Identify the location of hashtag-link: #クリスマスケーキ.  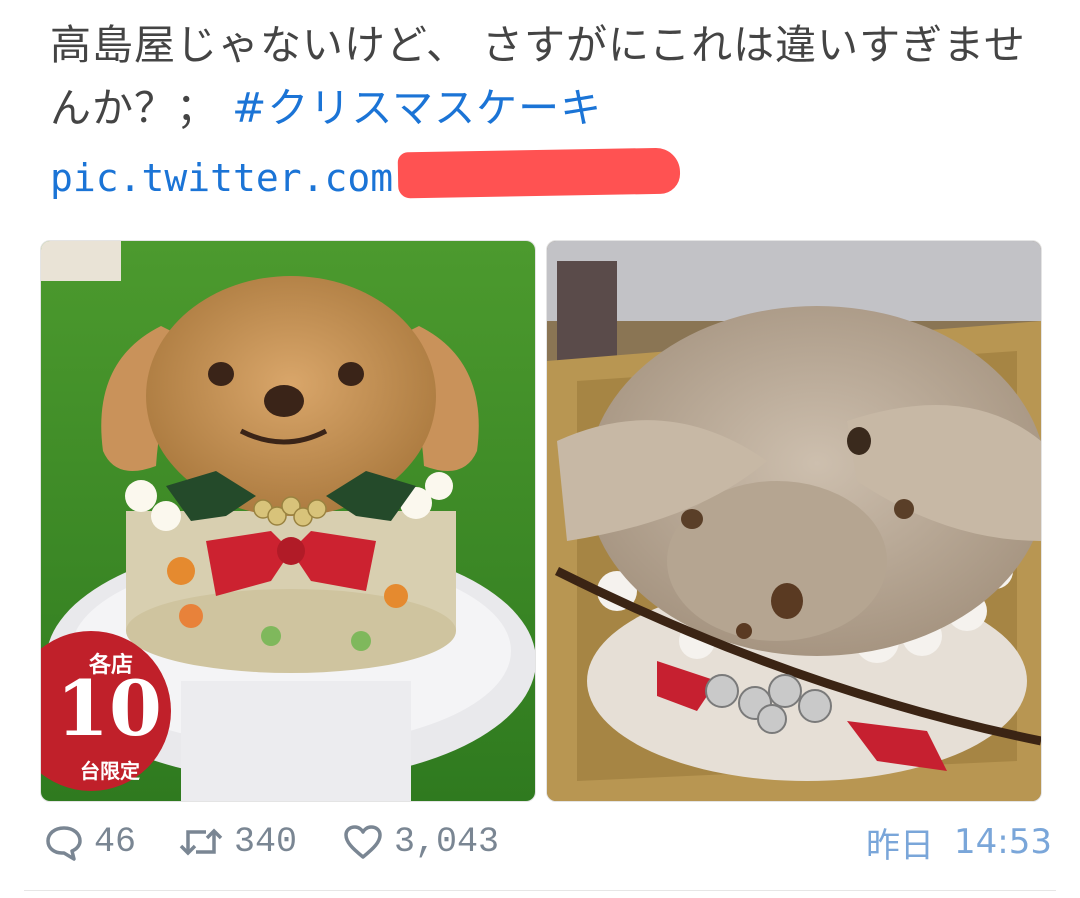
(417, 108).